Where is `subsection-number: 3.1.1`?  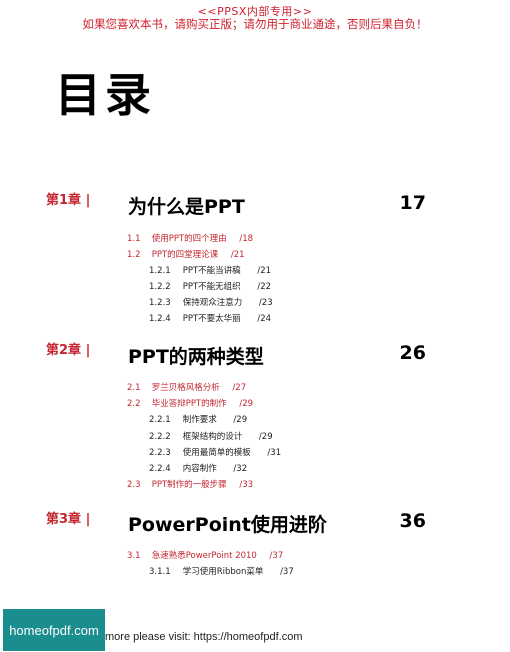 subsection-number: 3.1.1 is located at coordinates (160, 572).